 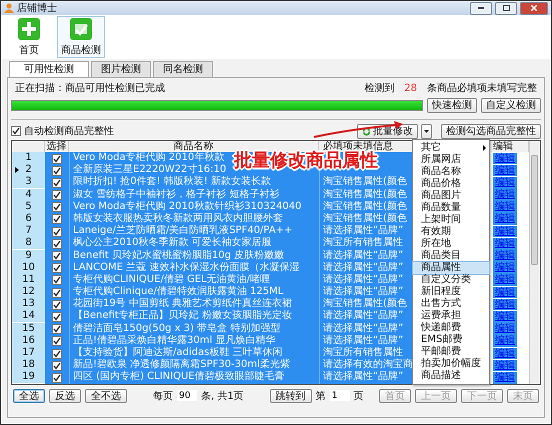 I want to click on row-number: 11, so click(x=28, y=280).